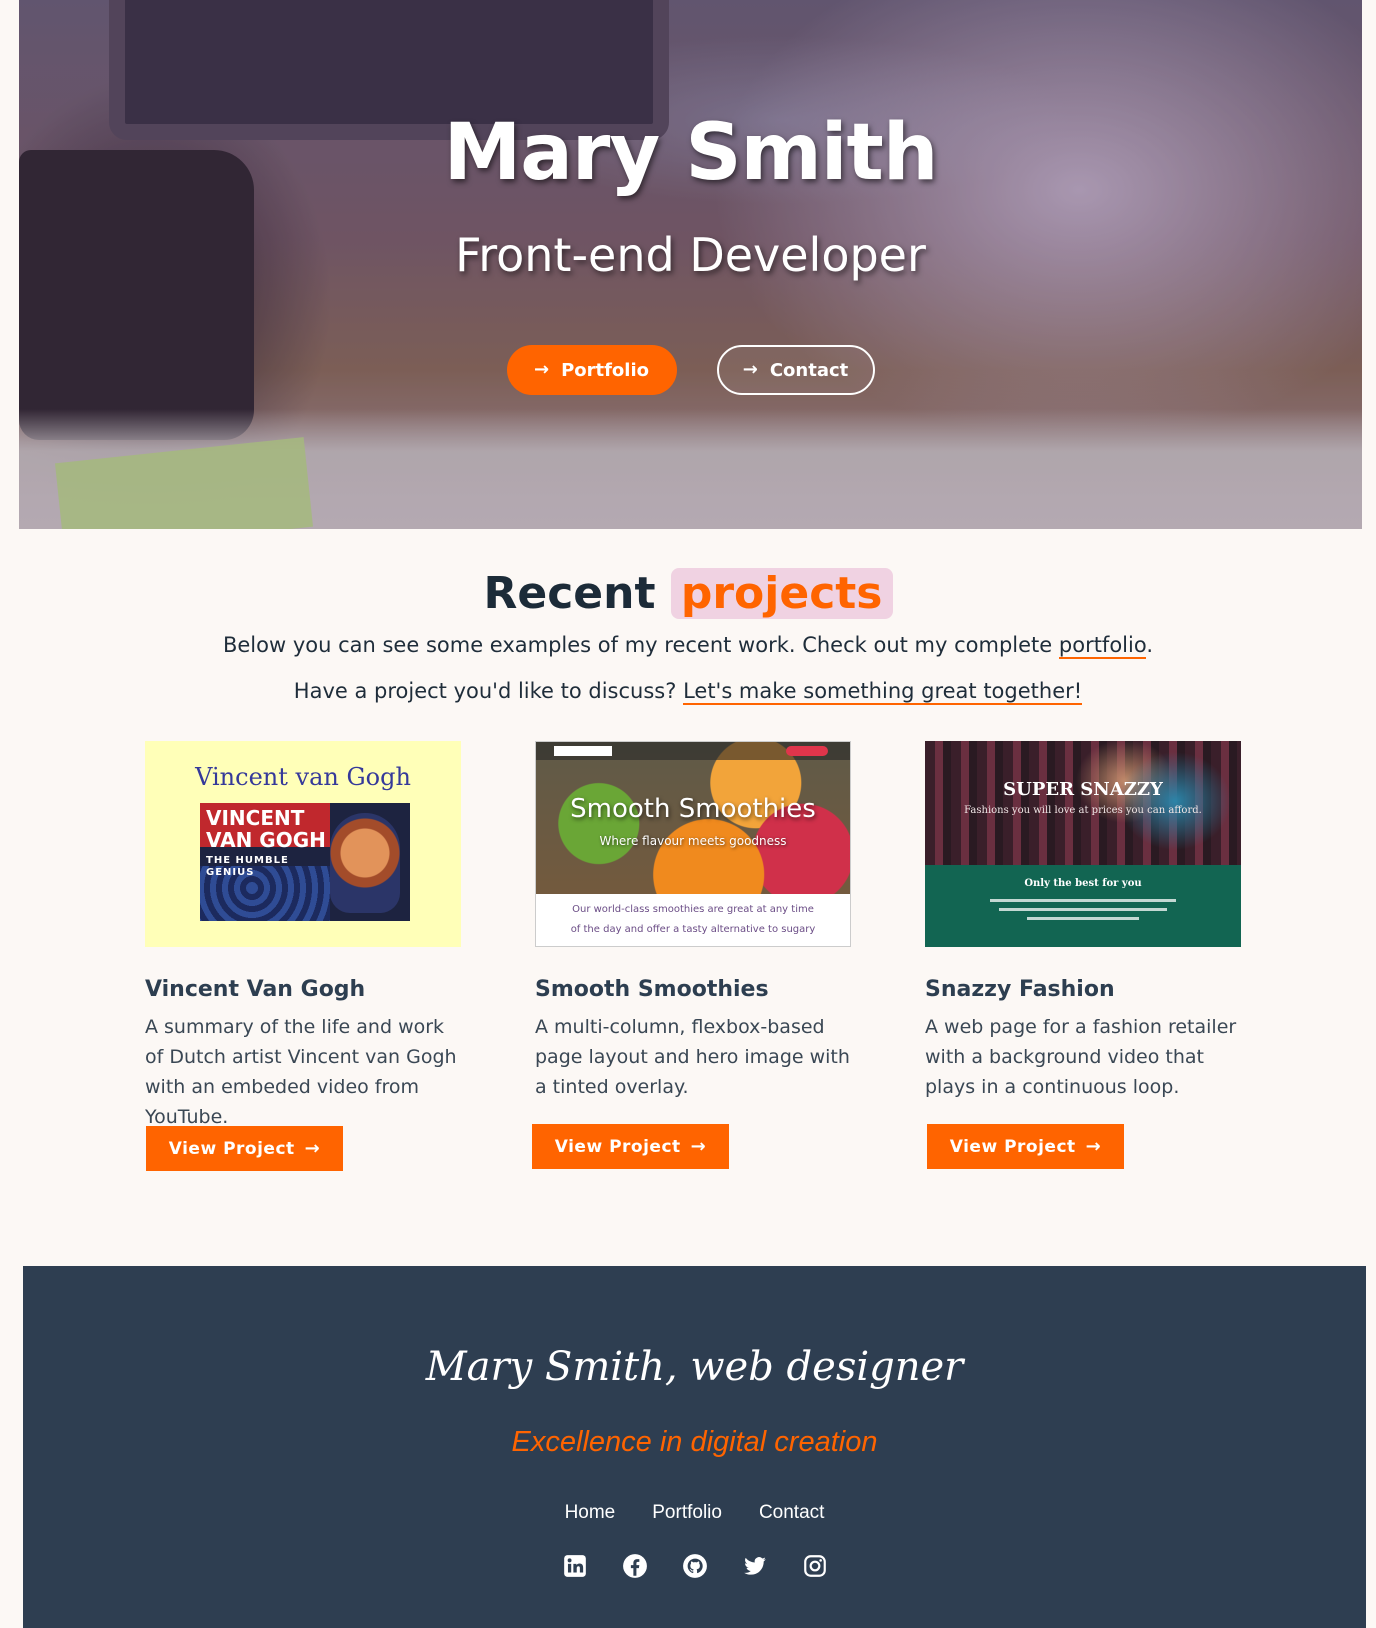 The image size is (1376, 1628). I want to click on footer-tagline: Excellence in digital creation, so click(694, 1442).